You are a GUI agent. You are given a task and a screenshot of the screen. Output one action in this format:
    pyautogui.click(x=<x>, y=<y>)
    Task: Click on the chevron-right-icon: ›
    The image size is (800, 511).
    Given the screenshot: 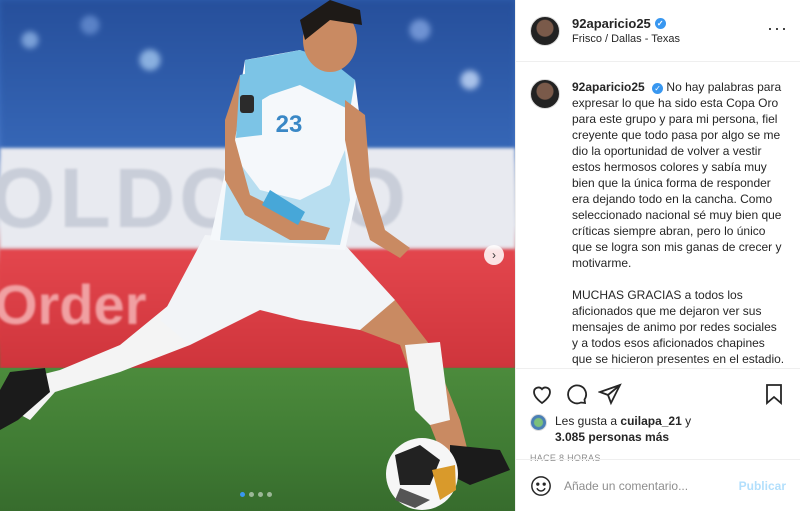 What is the action you would take?
    pyautogui.click(x=494, y=255)
    